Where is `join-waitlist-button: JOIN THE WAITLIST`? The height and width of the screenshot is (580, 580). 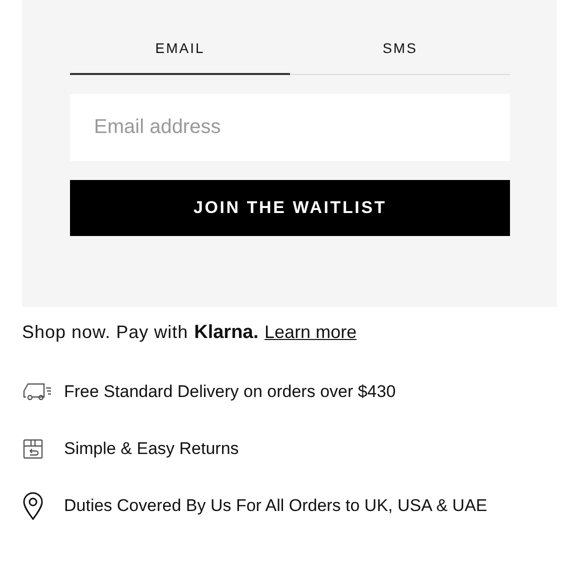 join-waitlist-button: JOIN THE WAITLIST is located at coordinates (290, 208).